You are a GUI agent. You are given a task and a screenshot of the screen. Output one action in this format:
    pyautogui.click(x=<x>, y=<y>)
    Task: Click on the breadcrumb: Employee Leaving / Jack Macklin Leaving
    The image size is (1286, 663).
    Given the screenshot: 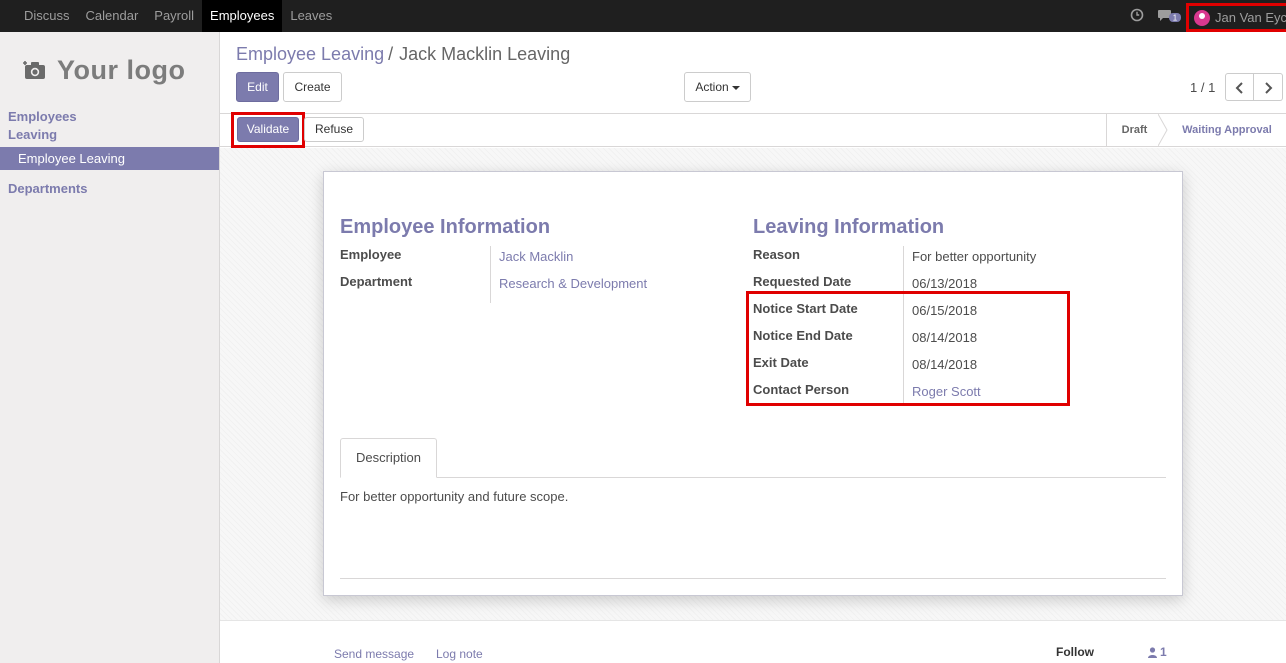 What is the action you would take?
    pyautogui.click(x=403, y=54)
    